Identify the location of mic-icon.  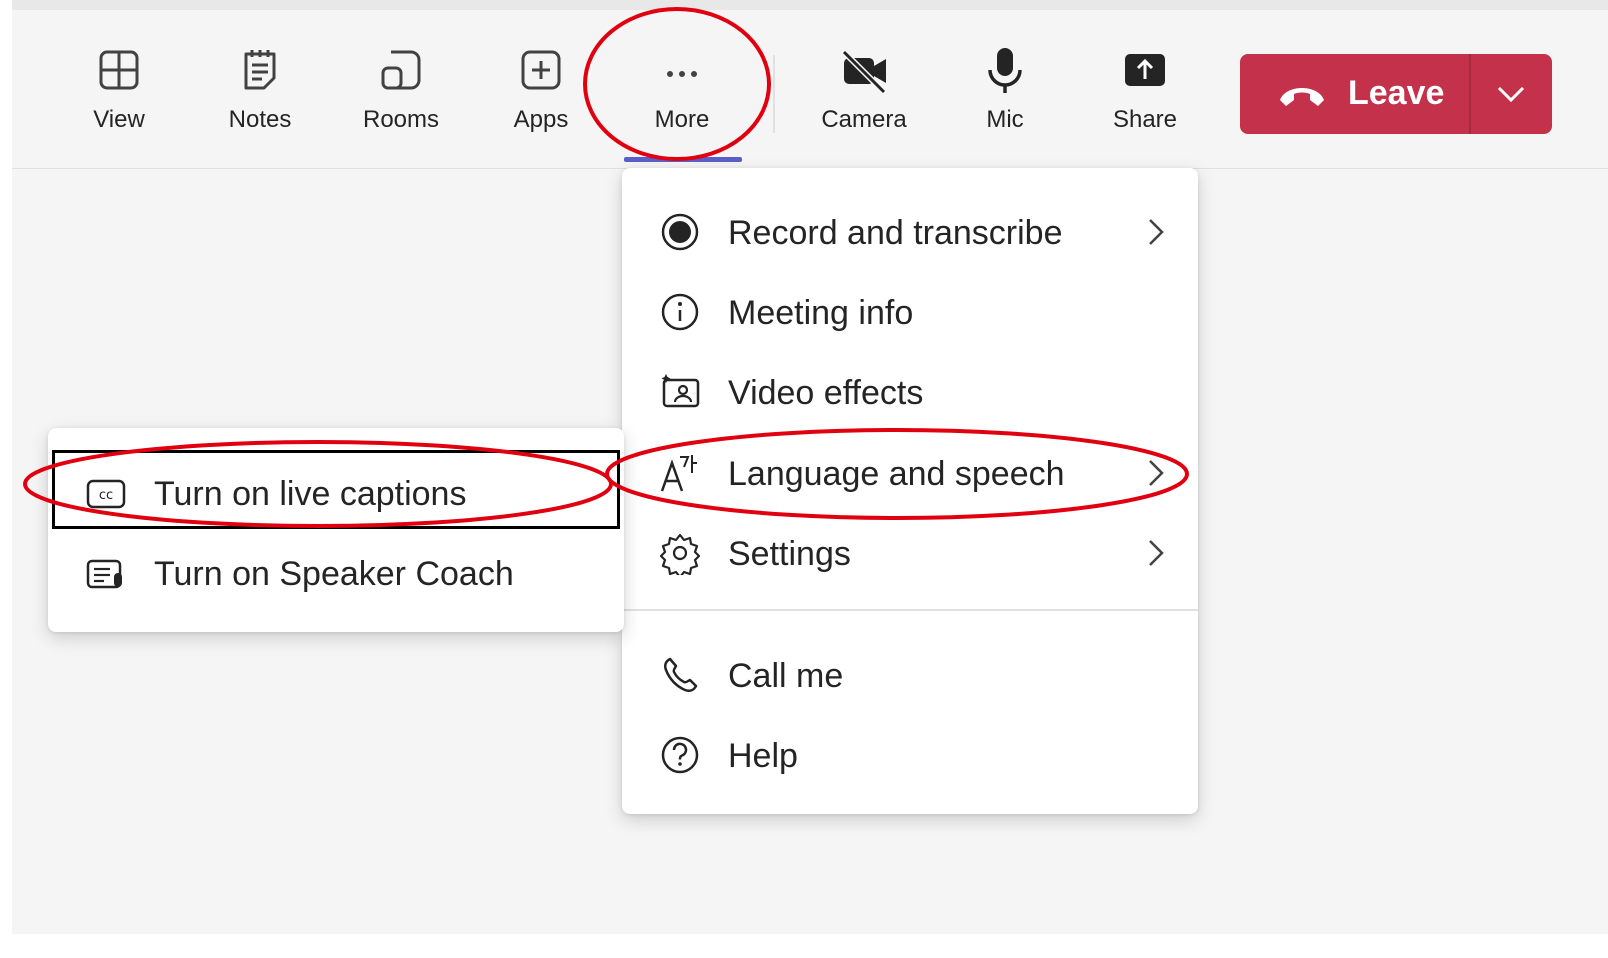
(1005, 70).